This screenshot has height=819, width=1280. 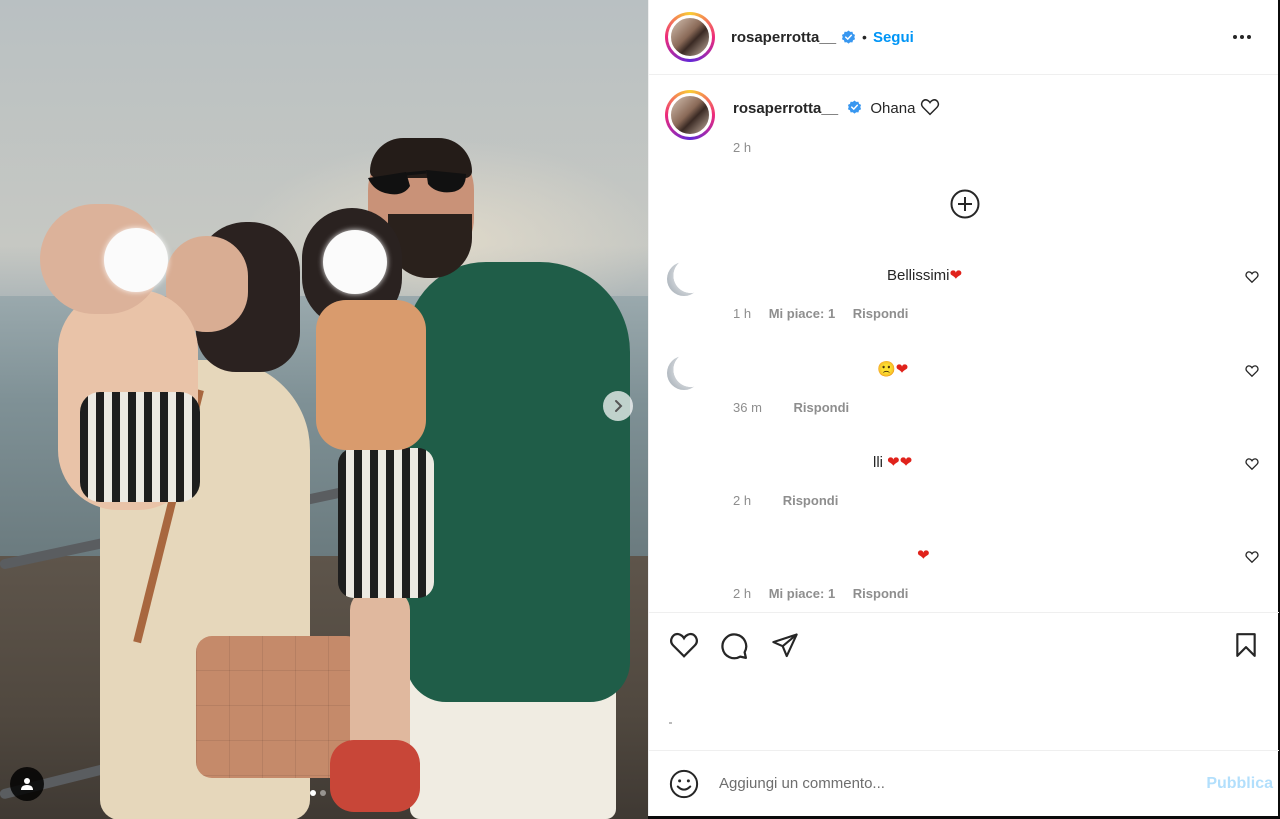 I want to click on carousel-next-button, so click(x=618, y=406).